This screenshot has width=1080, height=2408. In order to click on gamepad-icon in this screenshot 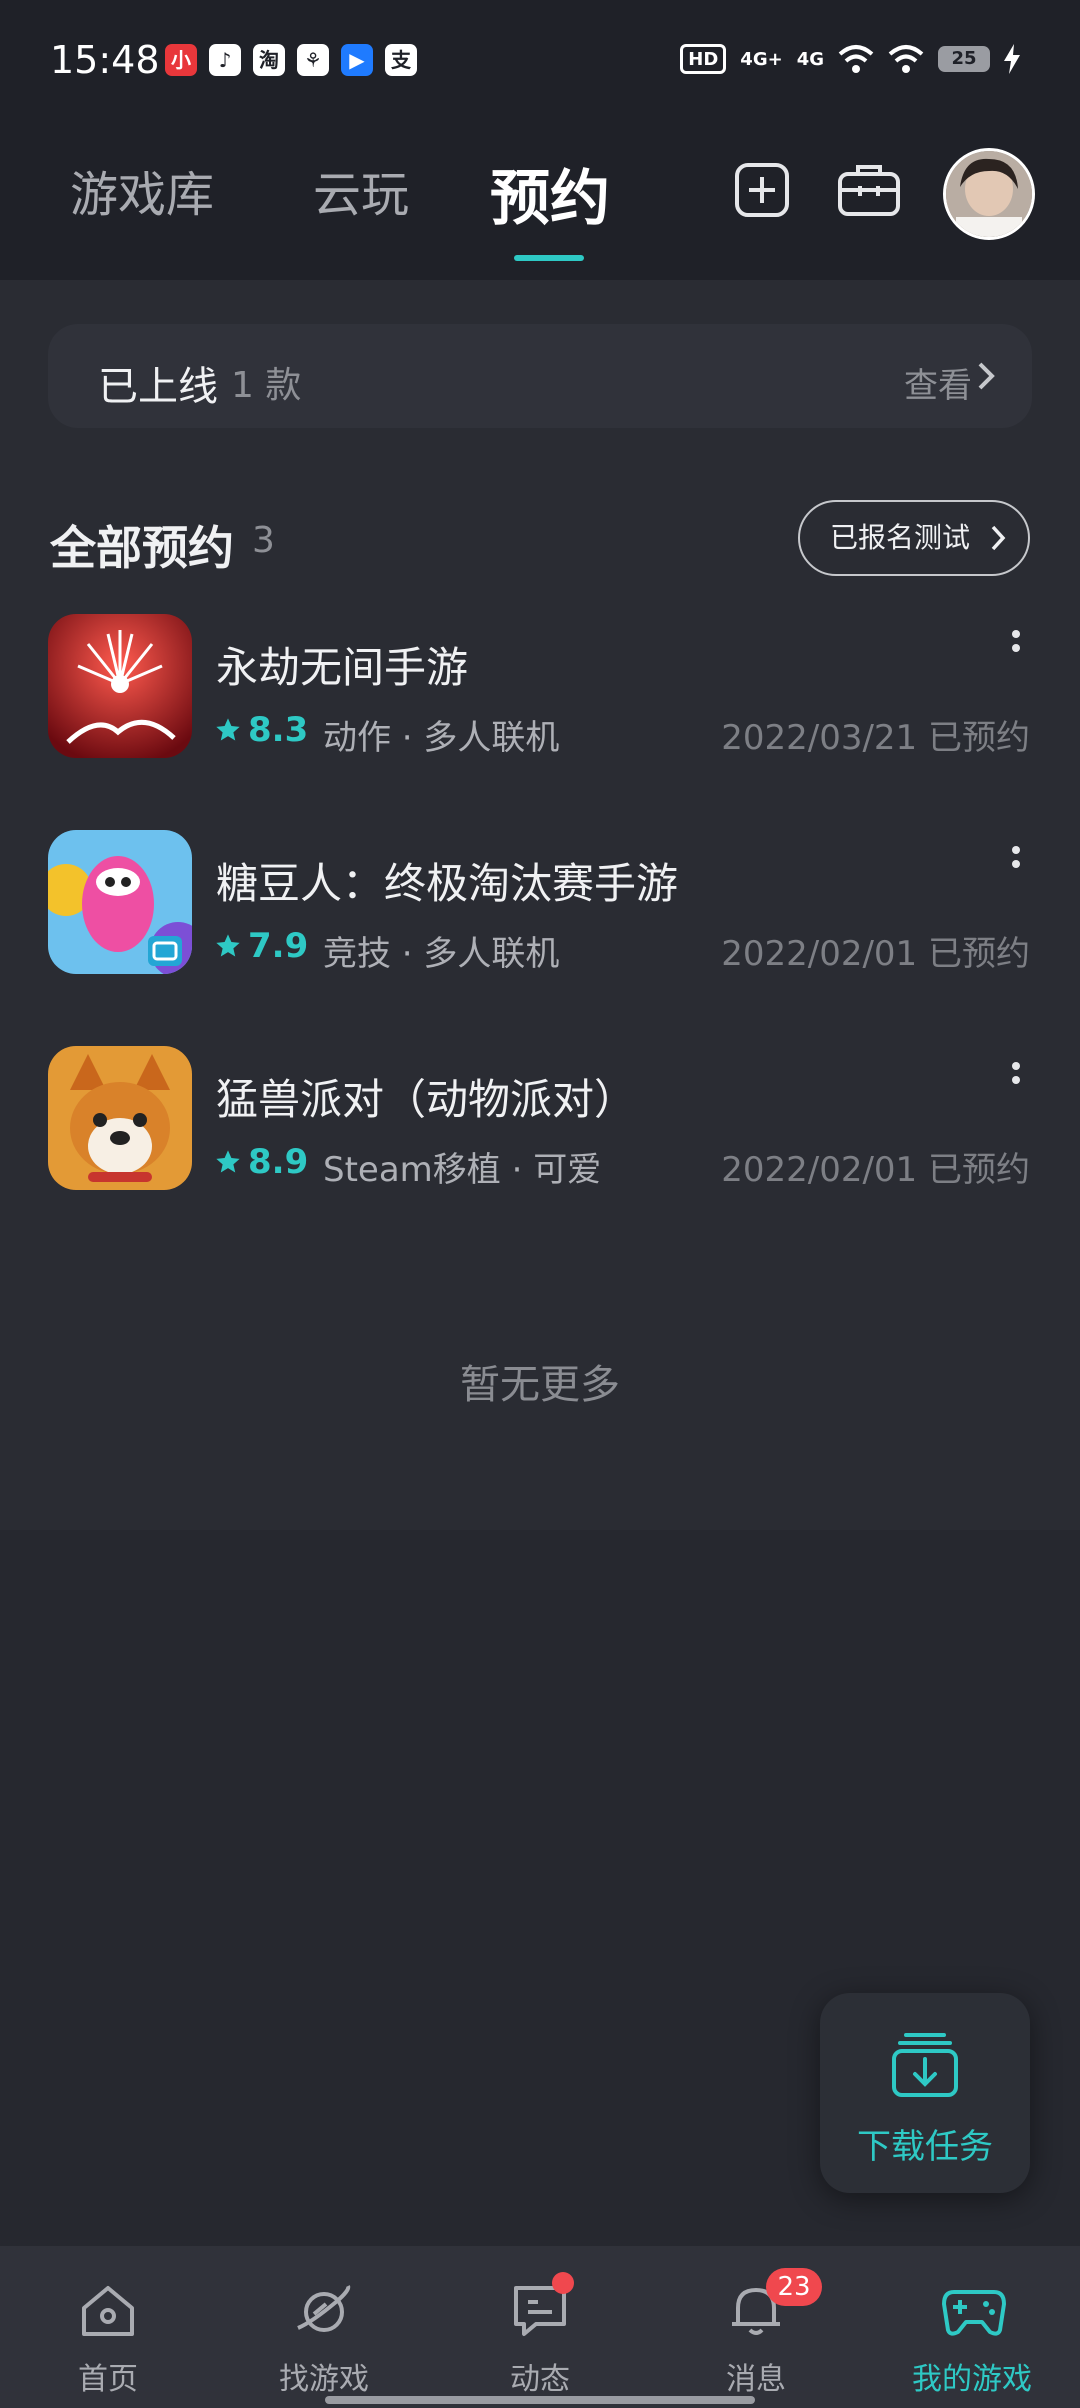, I will do `click(974, 2313)`.